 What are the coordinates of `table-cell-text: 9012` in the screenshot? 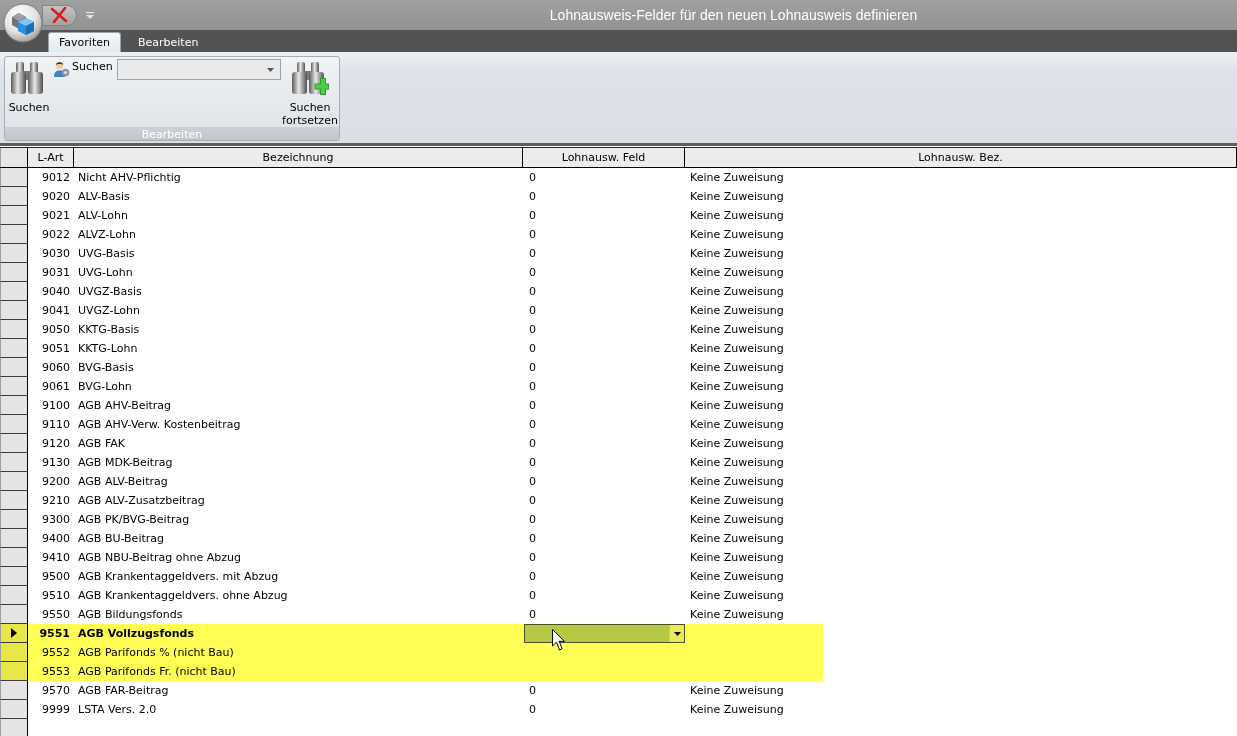 It's located at (56, 178).